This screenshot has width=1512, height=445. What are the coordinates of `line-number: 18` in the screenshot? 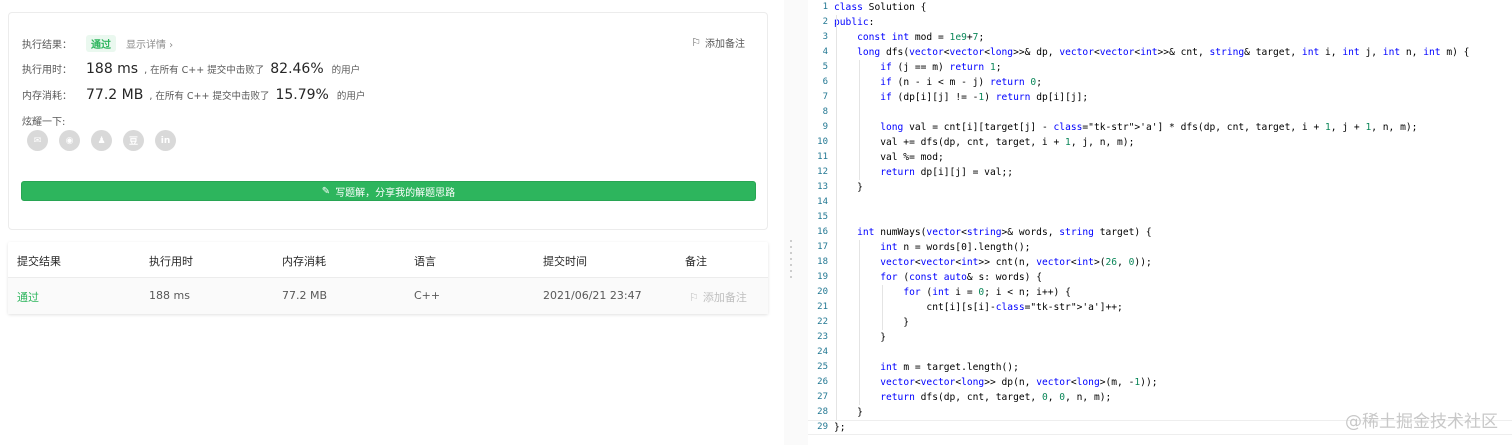 It's located at (822, 262).